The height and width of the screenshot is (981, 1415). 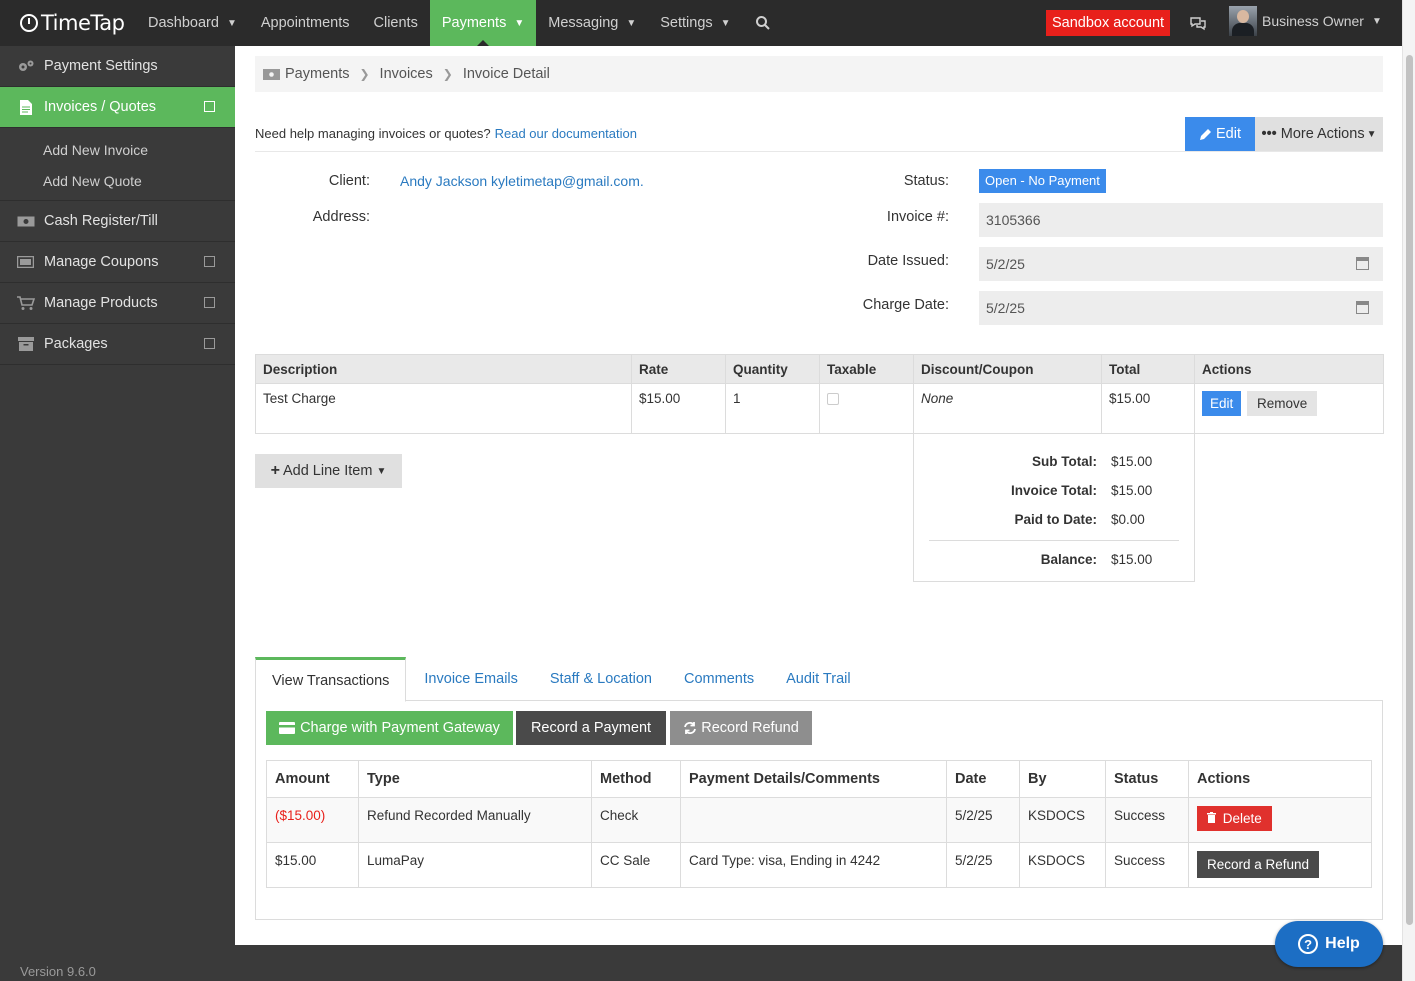 I want to click on cell-details, so click(x=813, y=820).